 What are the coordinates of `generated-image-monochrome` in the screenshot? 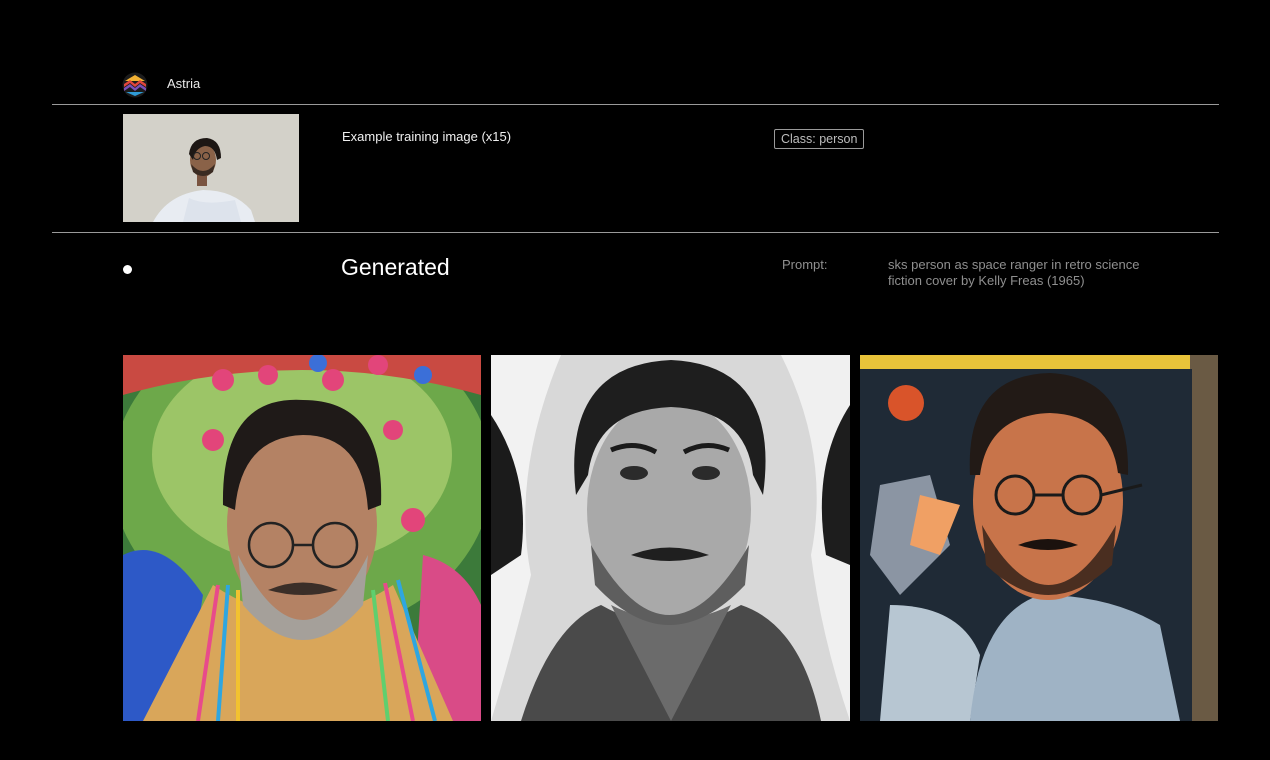 It's located at (670, 538).